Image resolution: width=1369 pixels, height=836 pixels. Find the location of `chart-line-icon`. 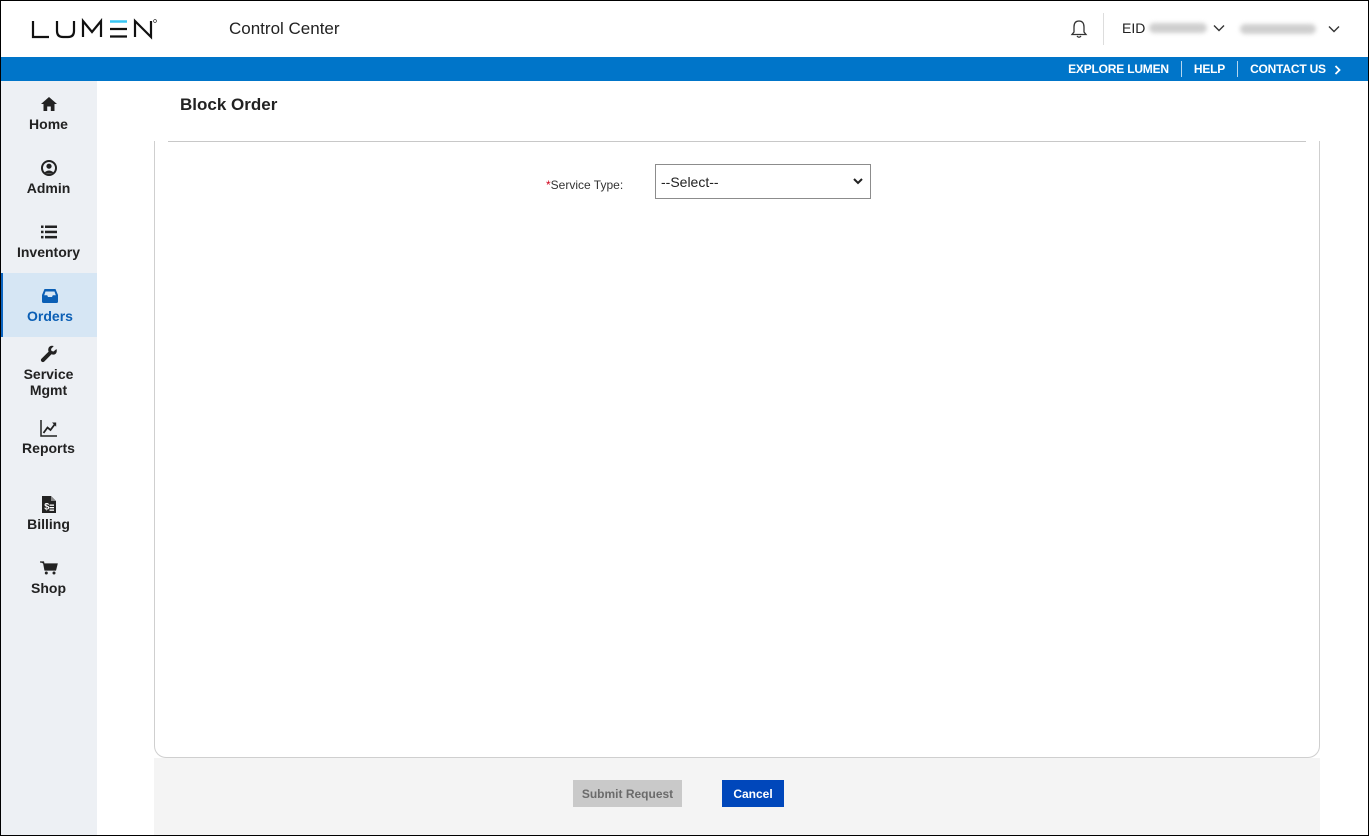

chart-line-icon is located at coordinates (48, 428).